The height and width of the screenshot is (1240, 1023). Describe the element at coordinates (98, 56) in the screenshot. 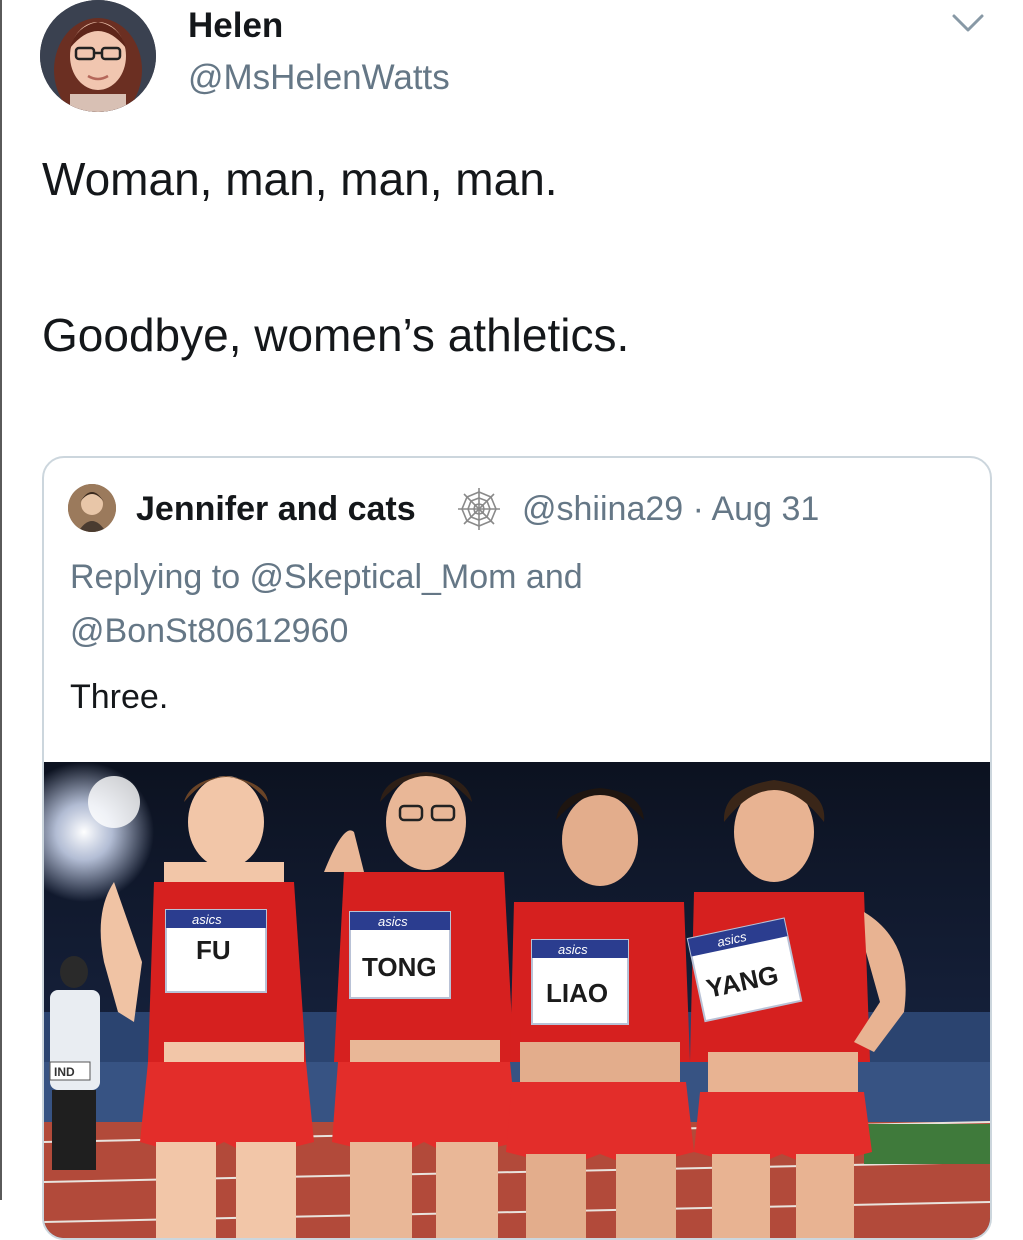

I see `author-avatar` at that location.